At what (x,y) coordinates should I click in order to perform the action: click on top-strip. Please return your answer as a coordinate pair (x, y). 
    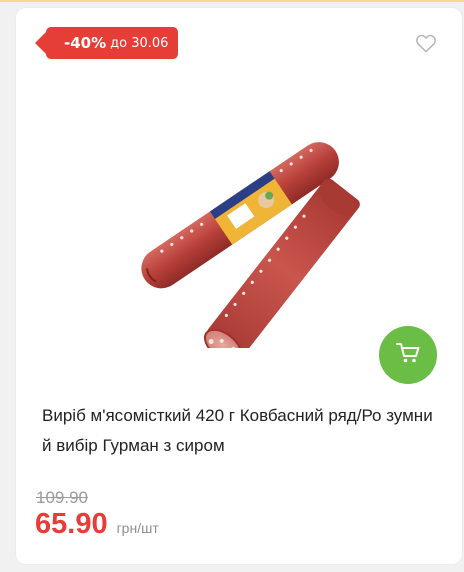
    Looking at the image, I should click on (232, 4).